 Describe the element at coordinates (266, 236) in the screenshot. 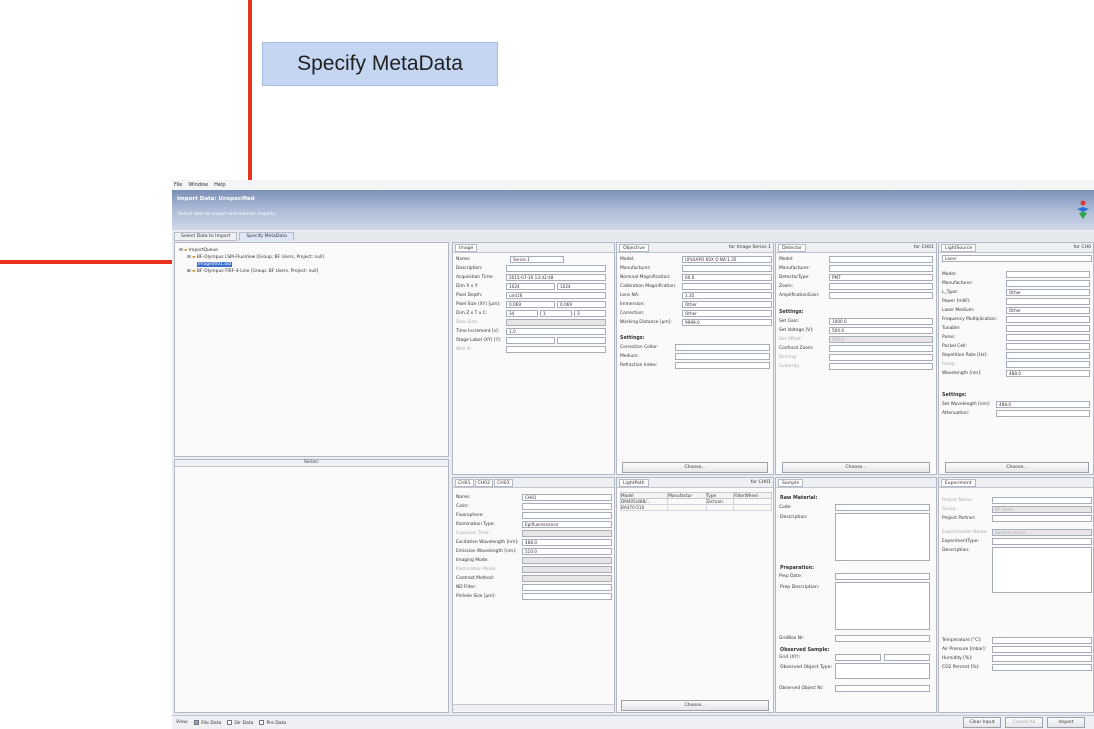

I see `tab-specify-metadata: Specify MetaData` at that location.